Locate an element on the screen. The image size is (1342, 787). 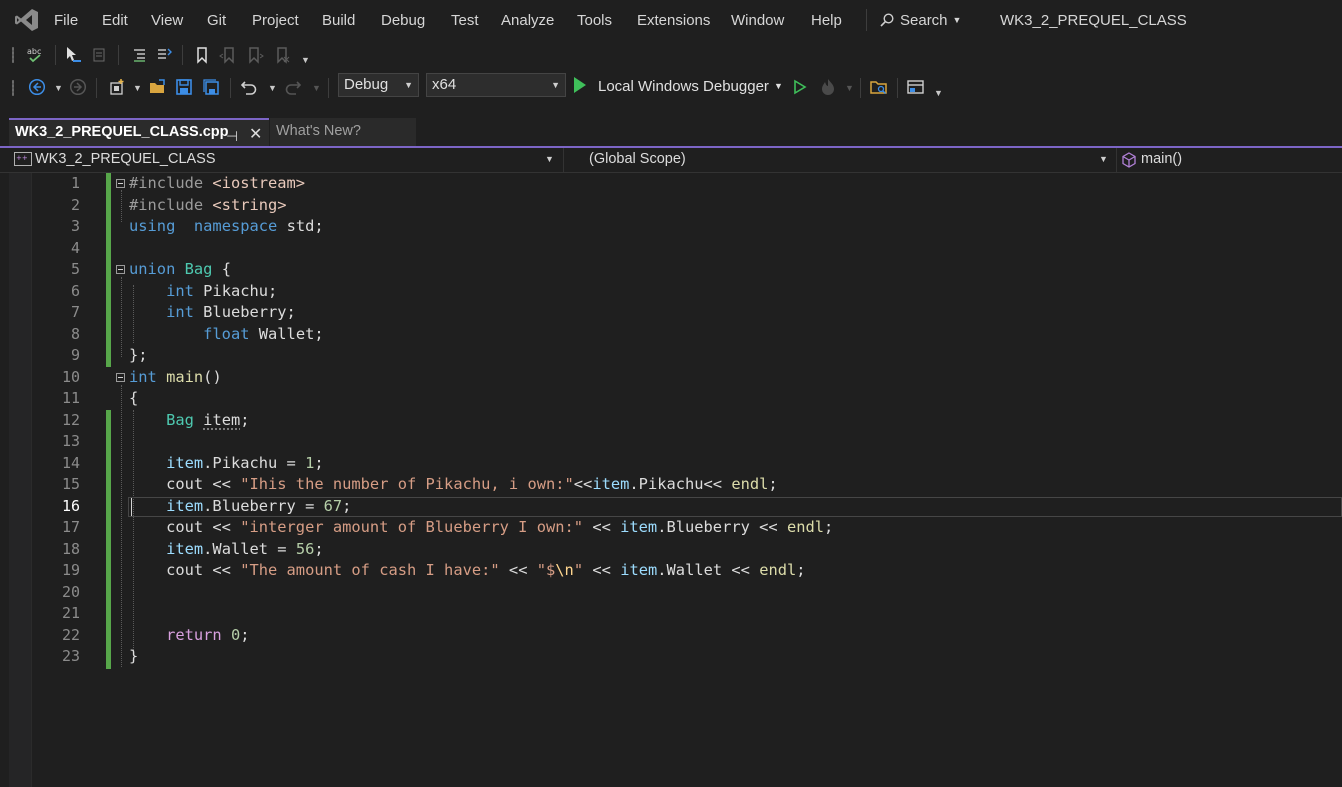
run-label: Local Windows Debugger is located at coordinates (683, 86).